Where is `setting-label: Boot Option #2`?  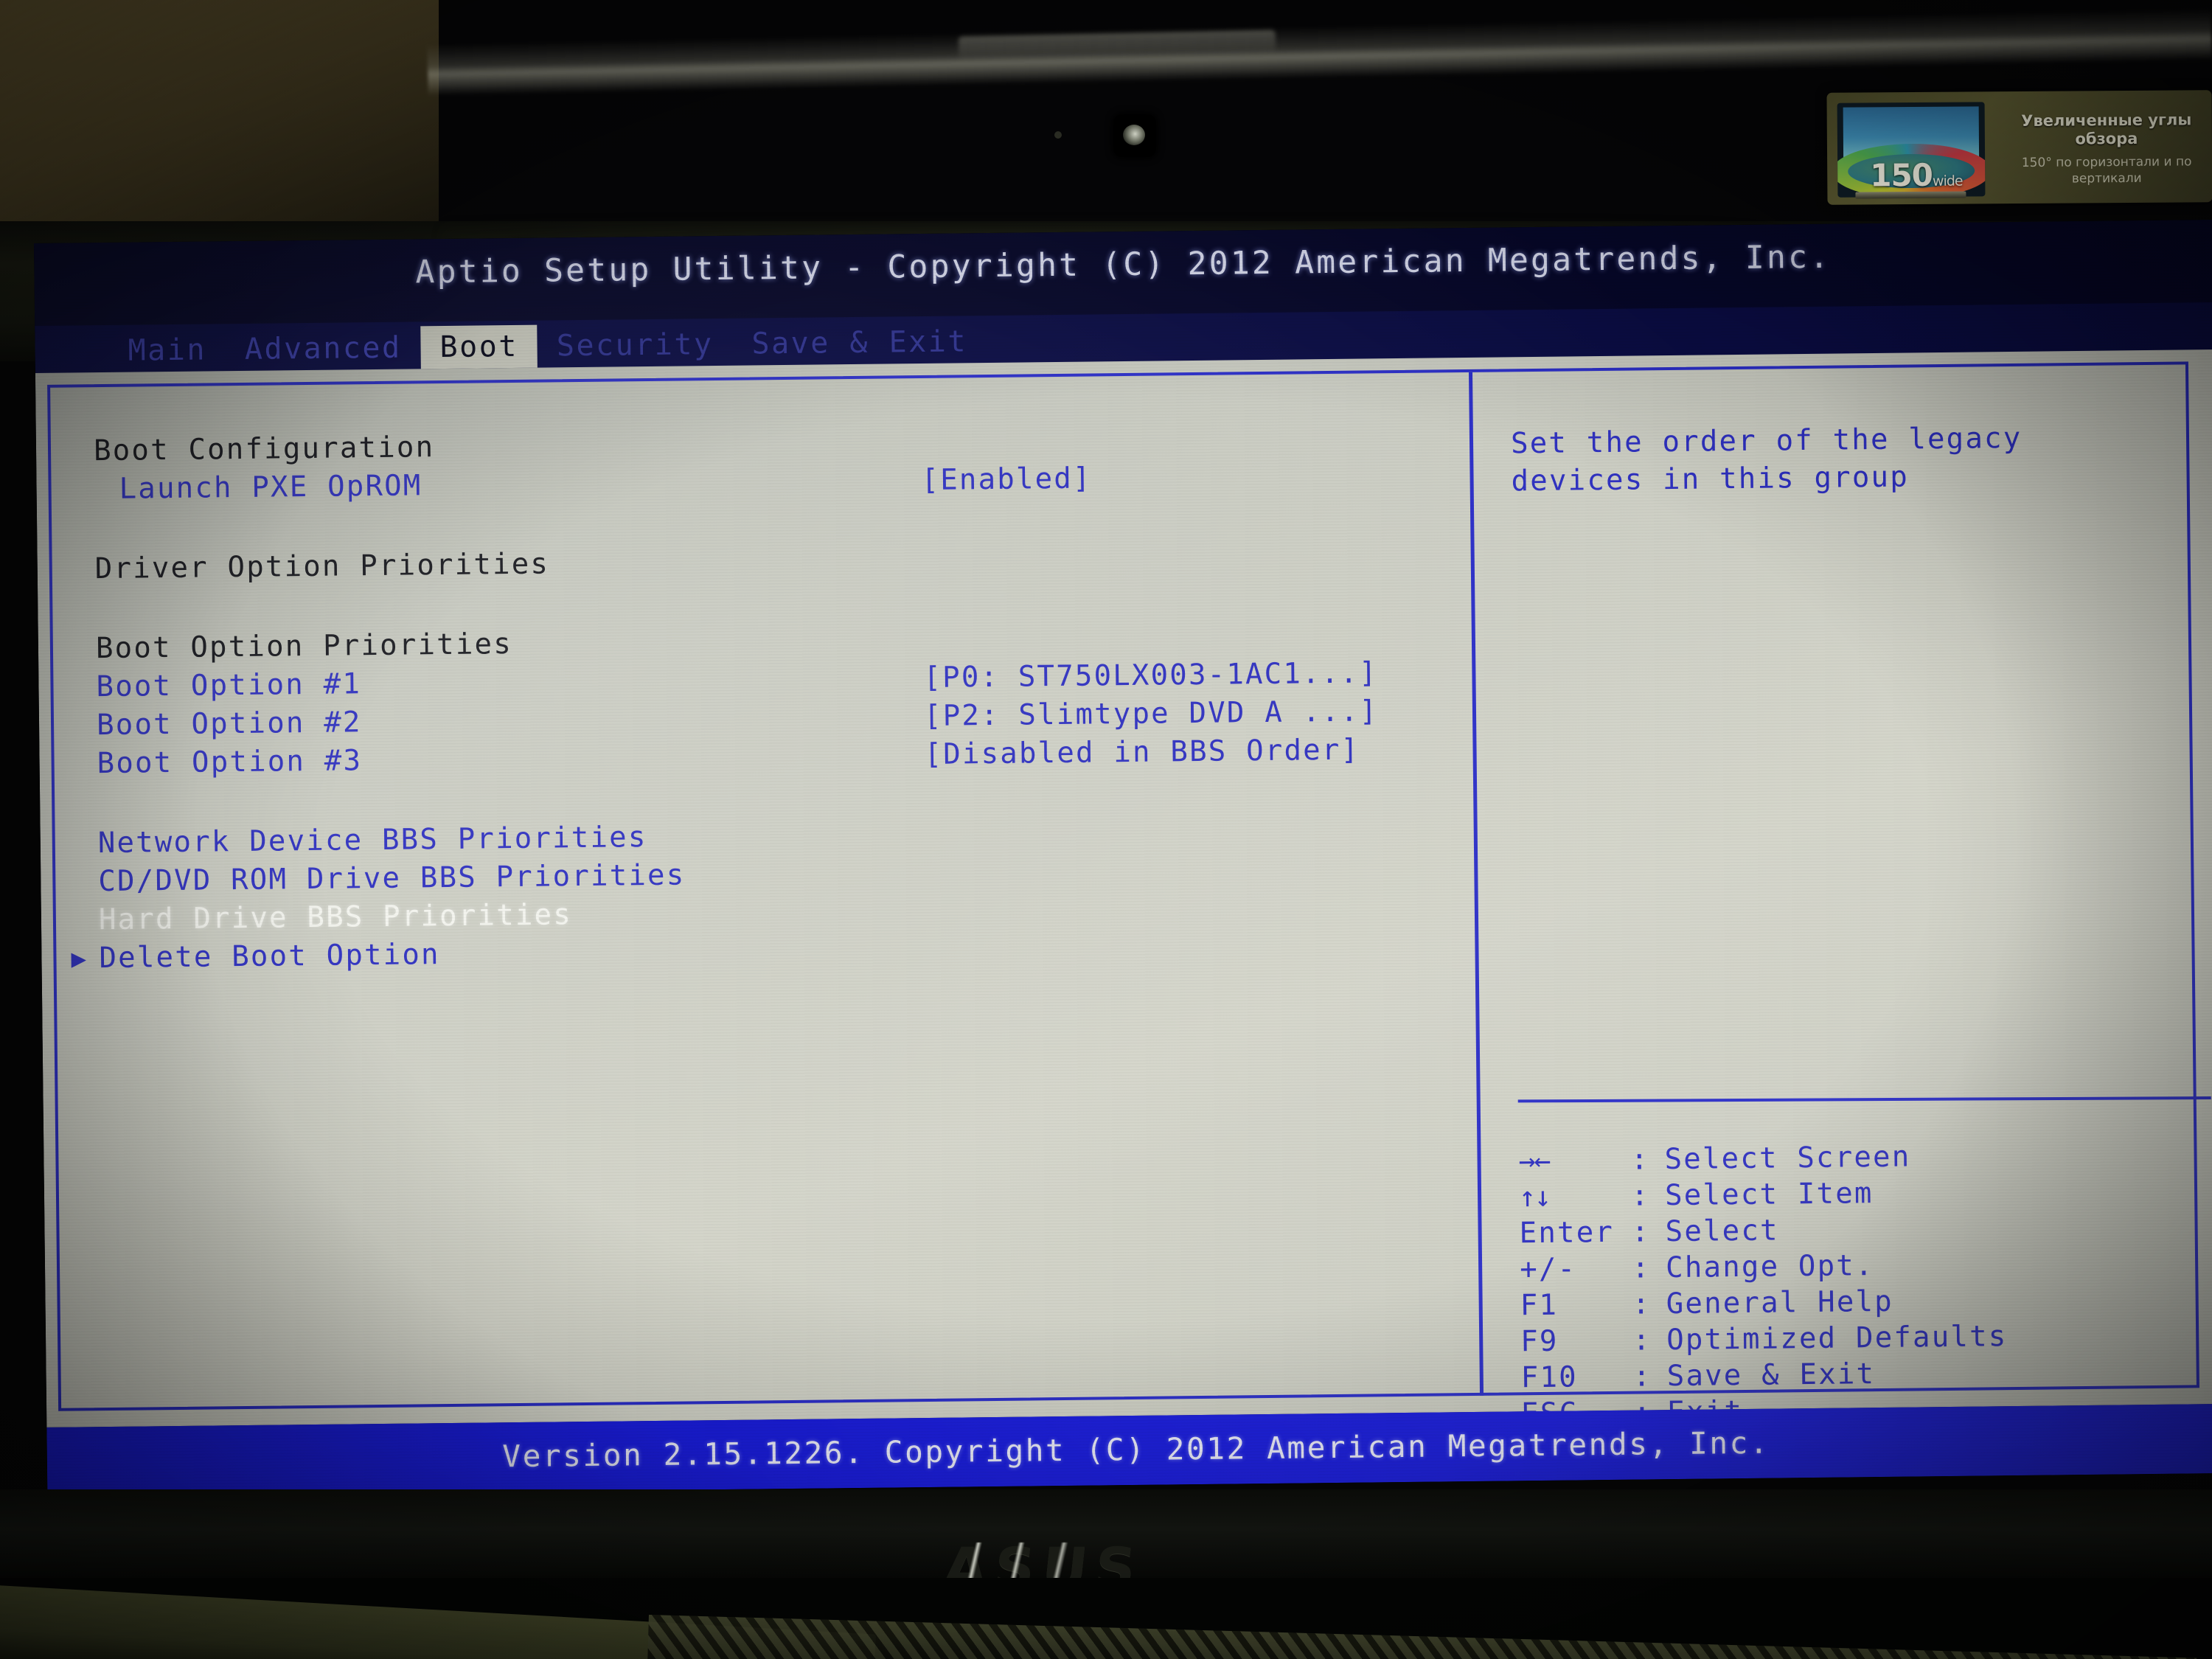
setting-label: Boot Option #2 is located at coordinates (229, 724).